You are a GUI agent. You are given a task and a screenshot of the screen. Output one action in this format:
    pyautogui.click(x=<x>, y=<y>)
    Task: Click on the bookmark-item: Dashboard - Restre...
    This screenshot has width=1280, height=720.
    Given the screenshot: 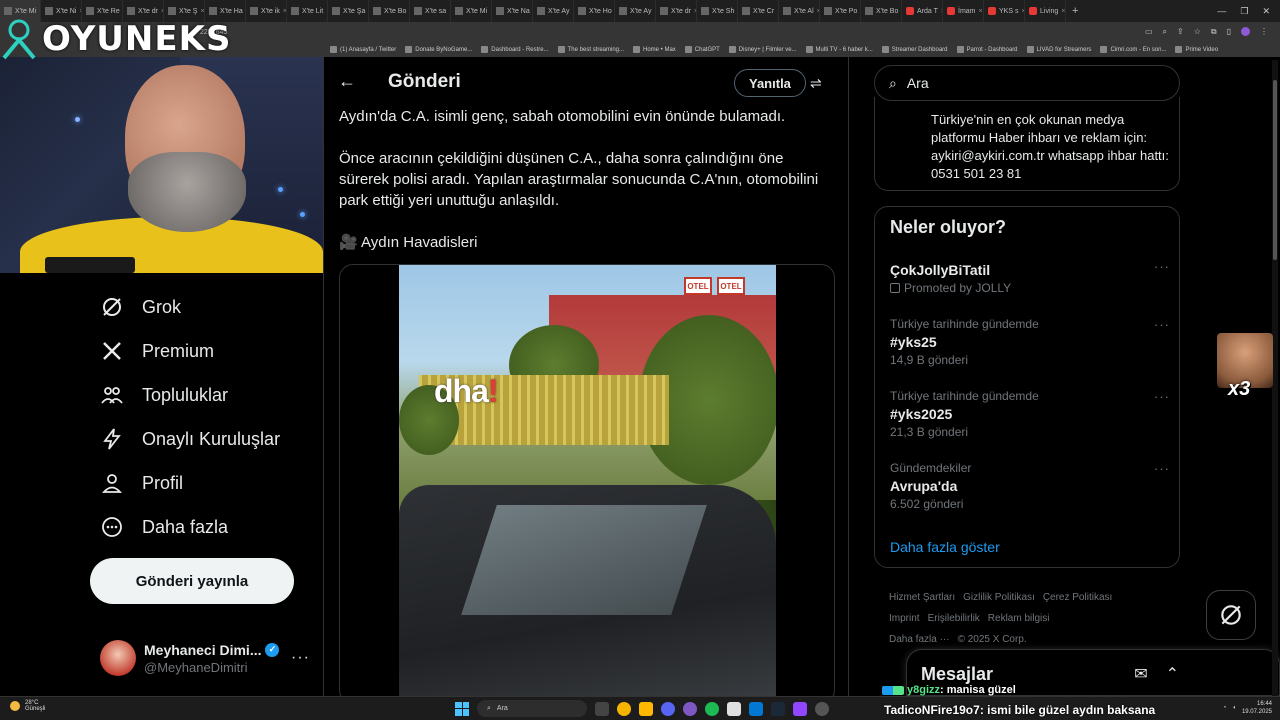 What is the action you would take?
    pyautogui.click(x=515, y=49)
    